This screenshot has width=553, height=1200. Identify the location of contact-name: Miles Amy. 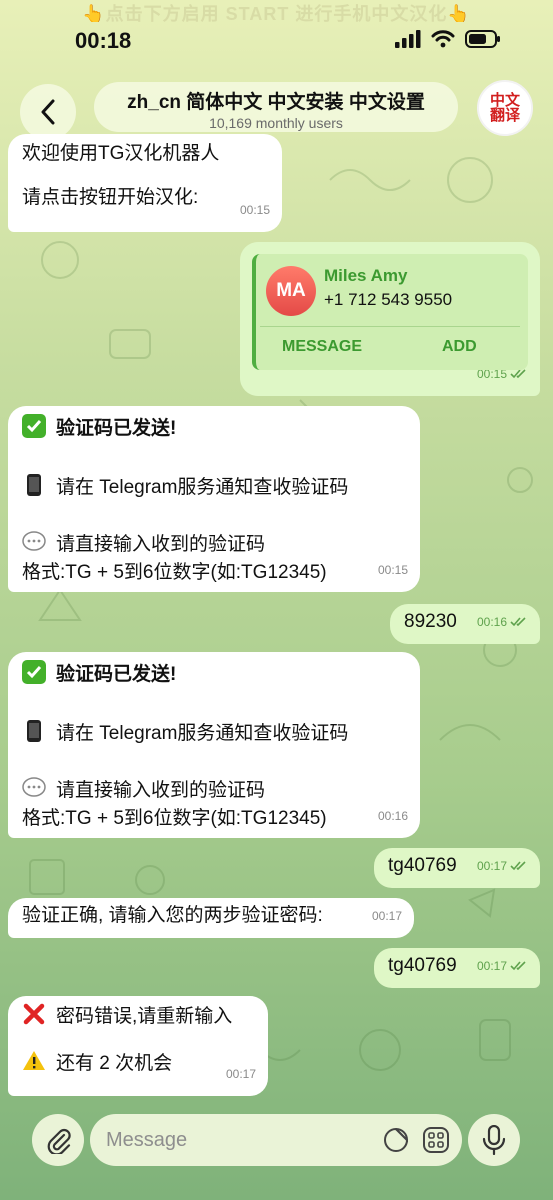
(366, 275).